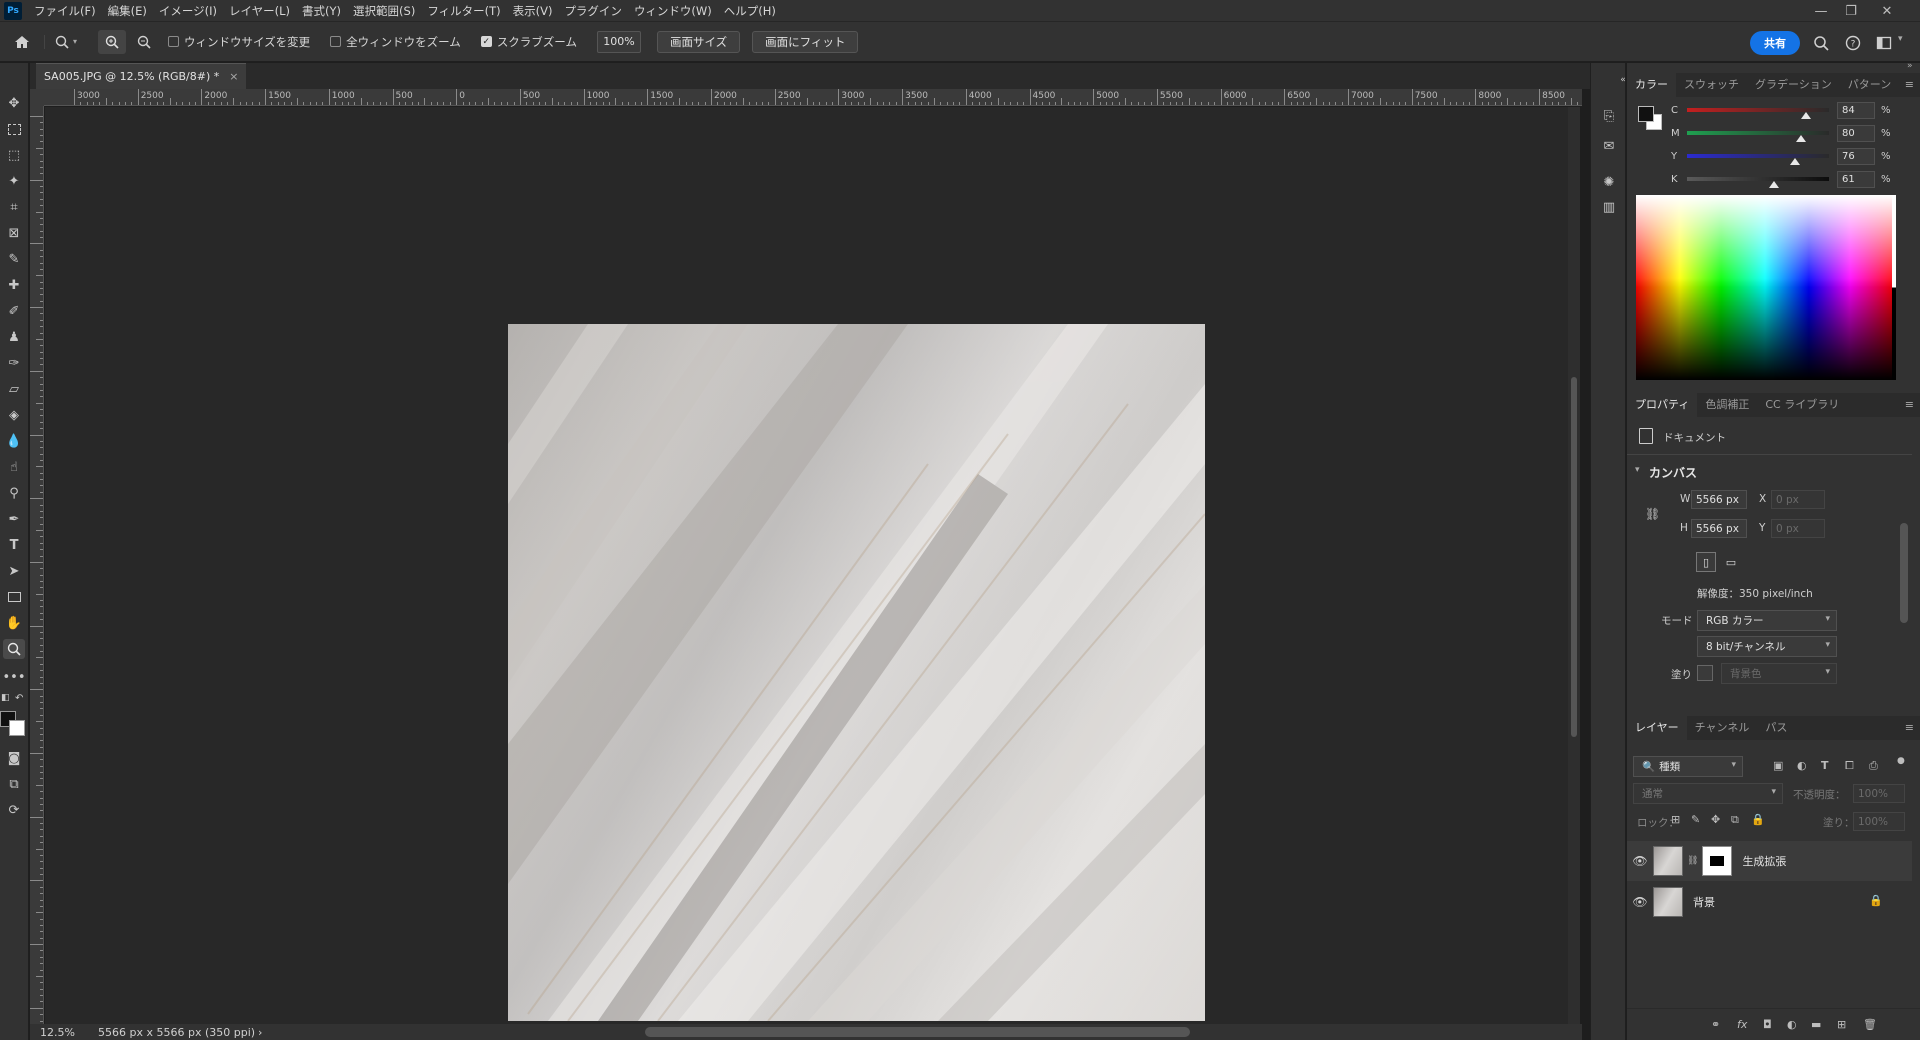  I want to click on layer-mask-thumbnail, so click(1717, 861).